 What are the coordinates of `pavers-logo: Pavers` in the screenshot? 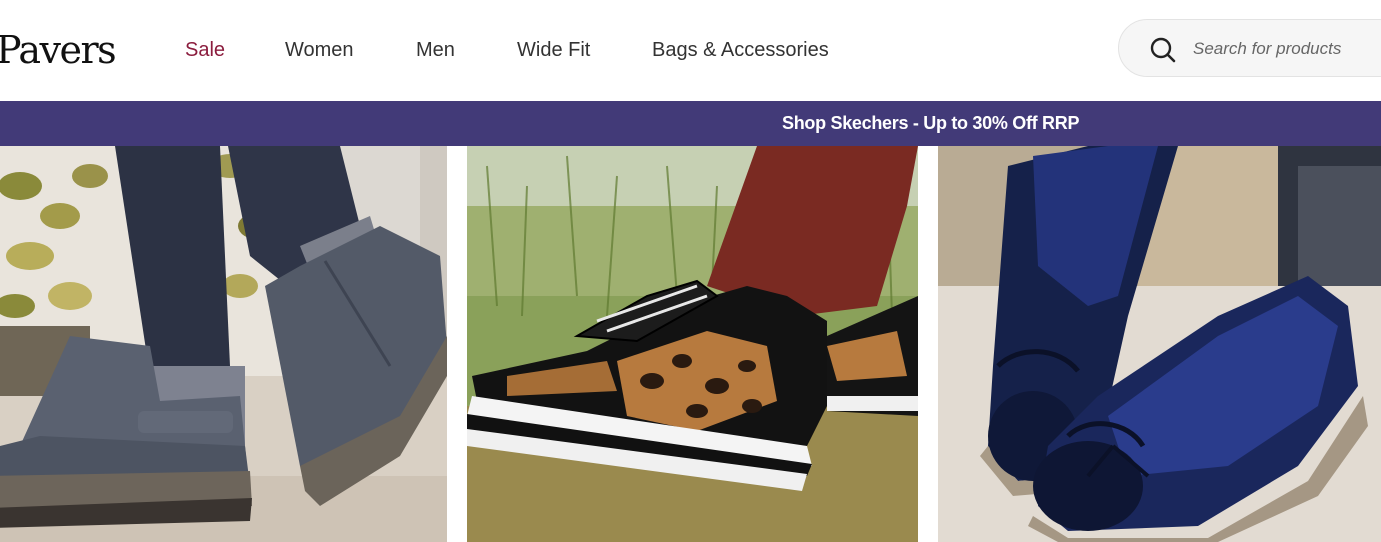 It's located at (58, 50).